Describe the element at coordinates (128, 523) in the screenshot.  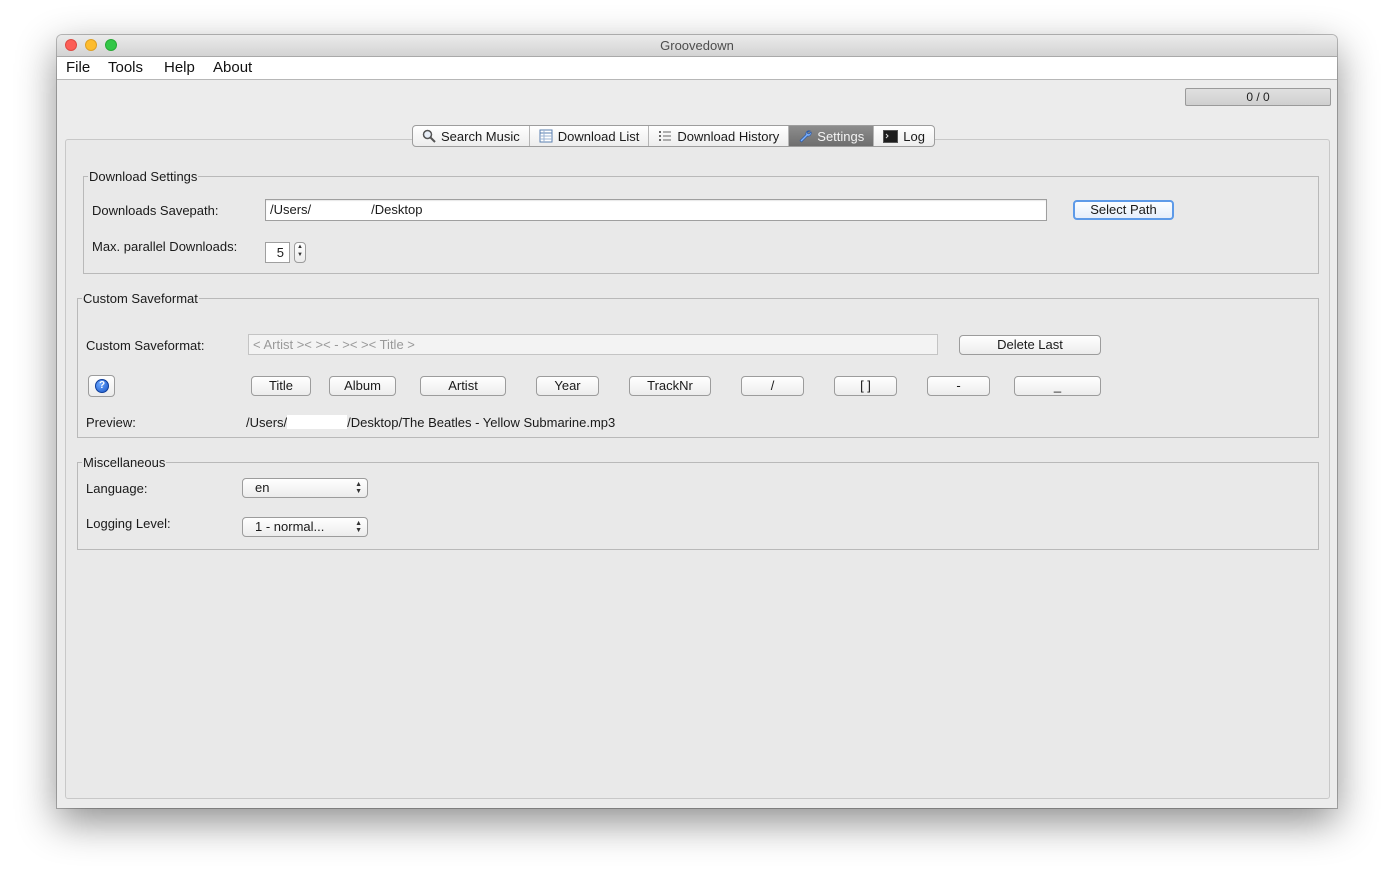
I see `logging-level-label: Logging Level:` at that location.